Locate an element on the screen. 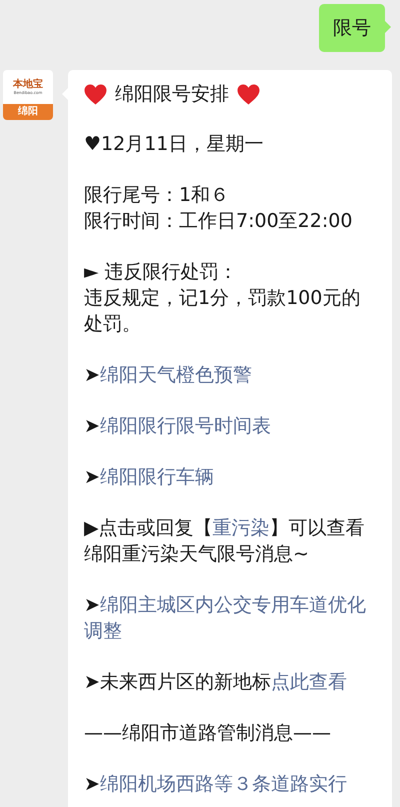  message-text: 限行时间：工作日7:00至22:00 is located at coordinates (219, 221).